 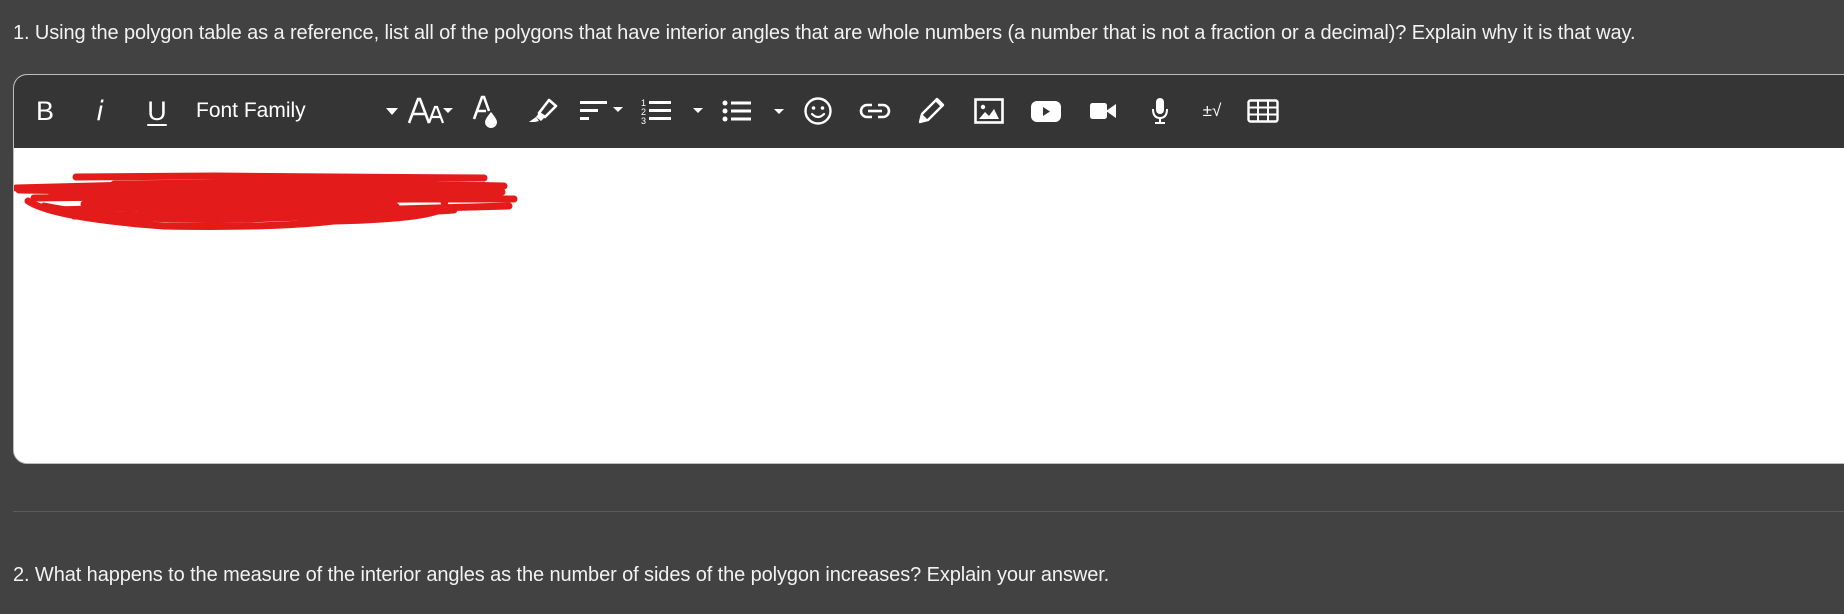 I want to click on video-icon, so click(x=1103, y=111).